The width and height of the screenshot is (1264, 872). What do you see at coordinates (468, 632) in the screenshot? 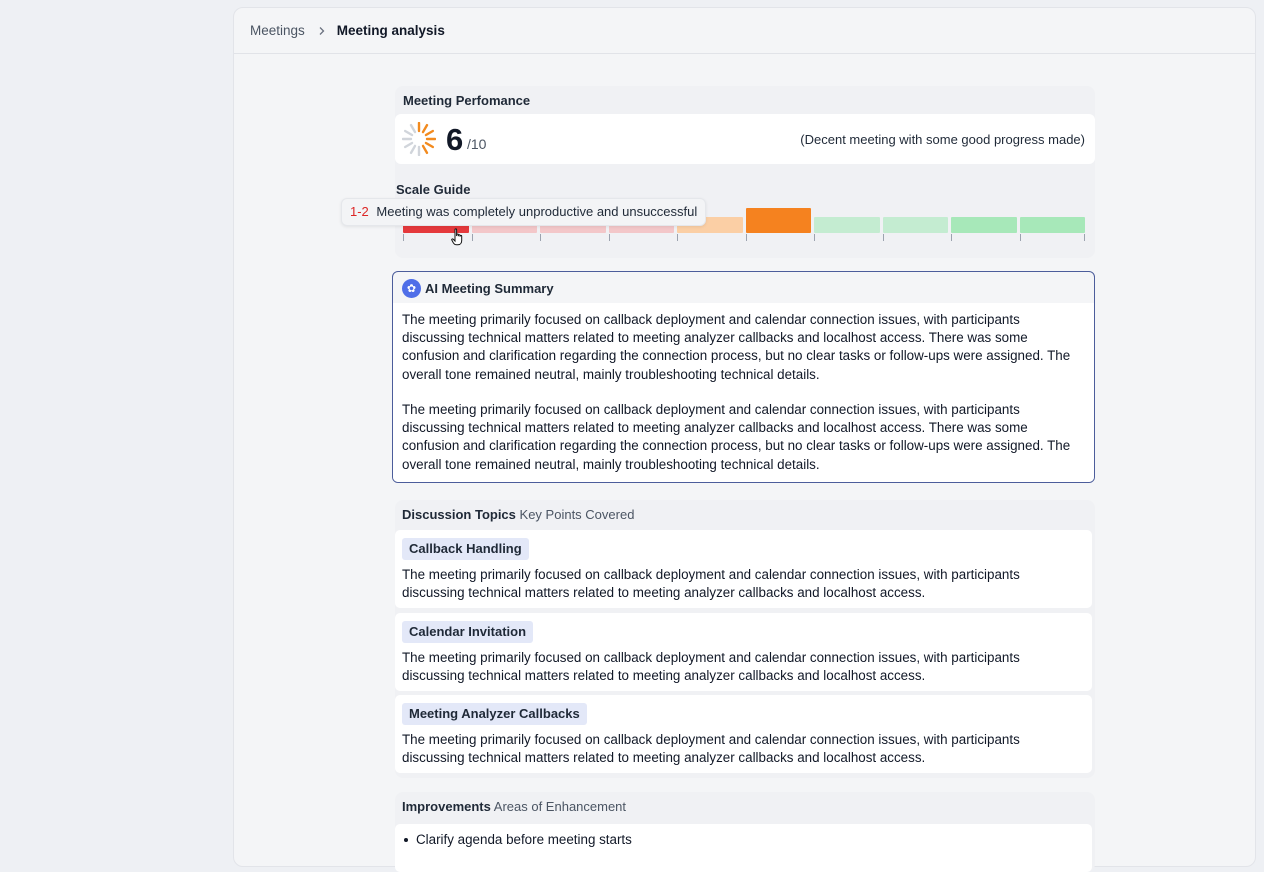
I see `topic-tag: Calendar Invitation` at bounding box center [468, 632].